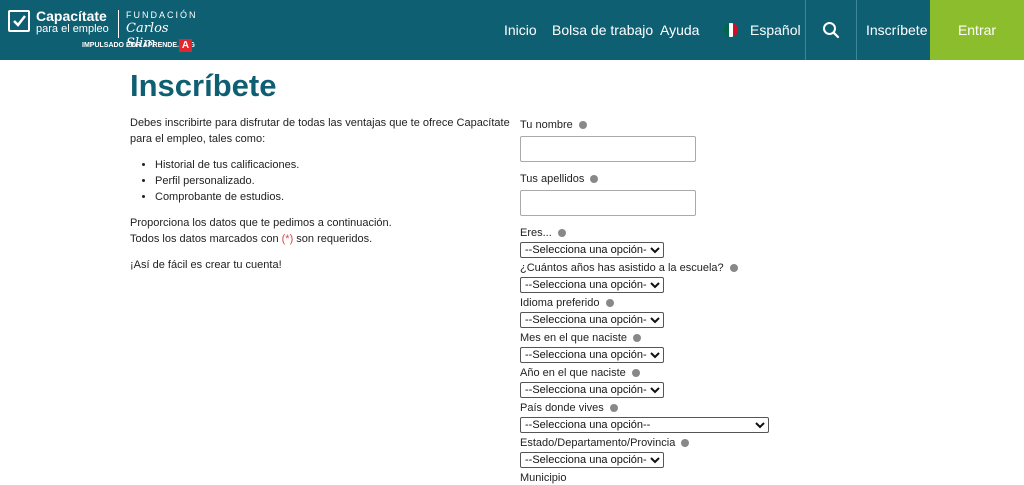  What do you see at coordinates (856, 30) in the screenshot?
I see `nav-divider` at bounding box center [856, 30].